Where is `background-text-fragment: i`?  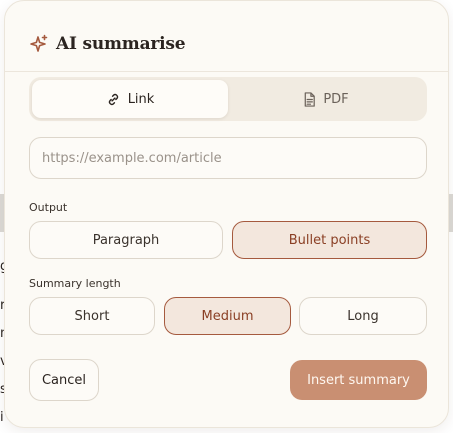 background-text-fragment: i is located at coordinates (2, 417).